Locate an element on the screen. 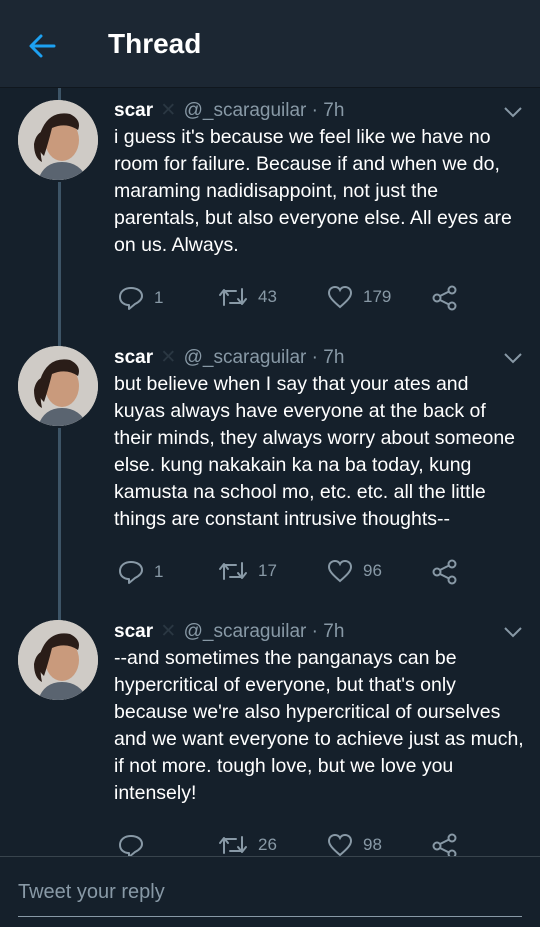 The width and height of the screenshot is (540, 927). like-count: 96 is located at coordinates (372, 570).